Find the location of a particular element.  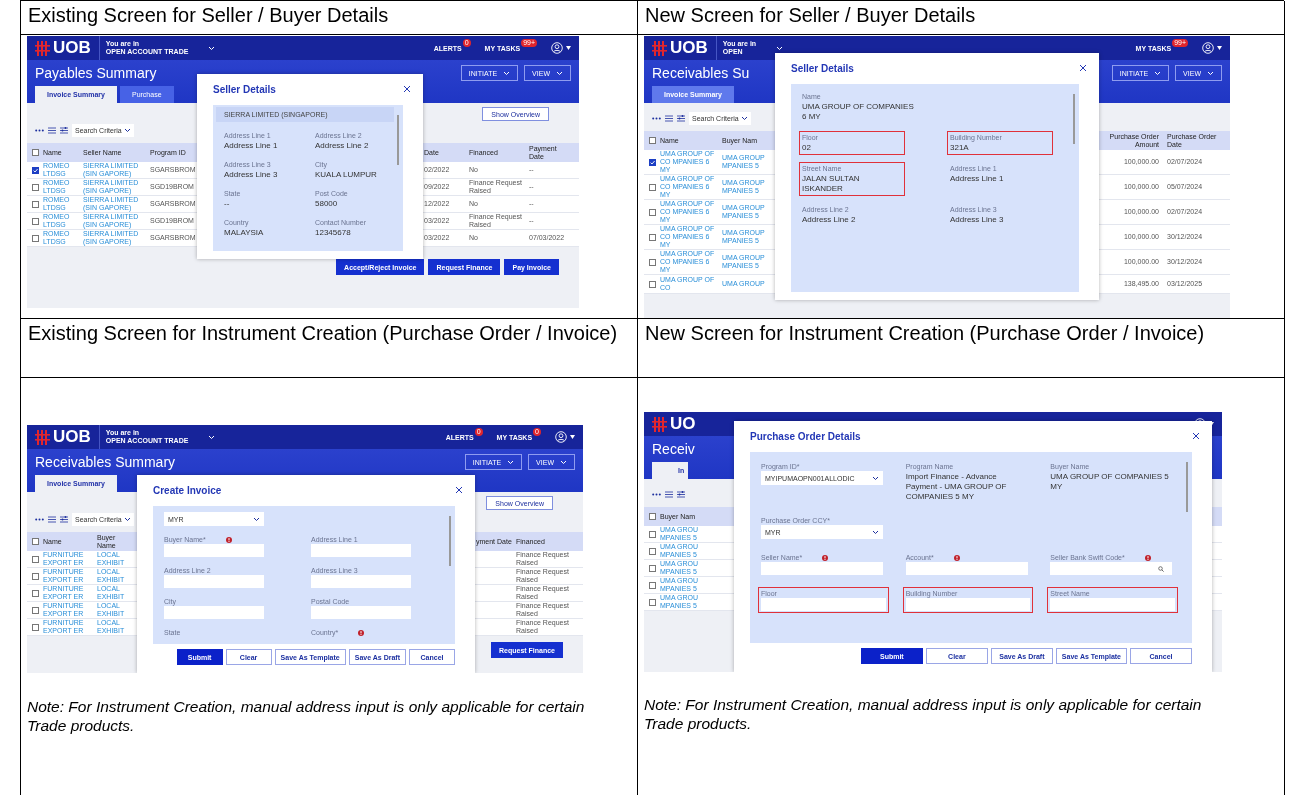

field-value: -- is located at coordinates (227, 204).